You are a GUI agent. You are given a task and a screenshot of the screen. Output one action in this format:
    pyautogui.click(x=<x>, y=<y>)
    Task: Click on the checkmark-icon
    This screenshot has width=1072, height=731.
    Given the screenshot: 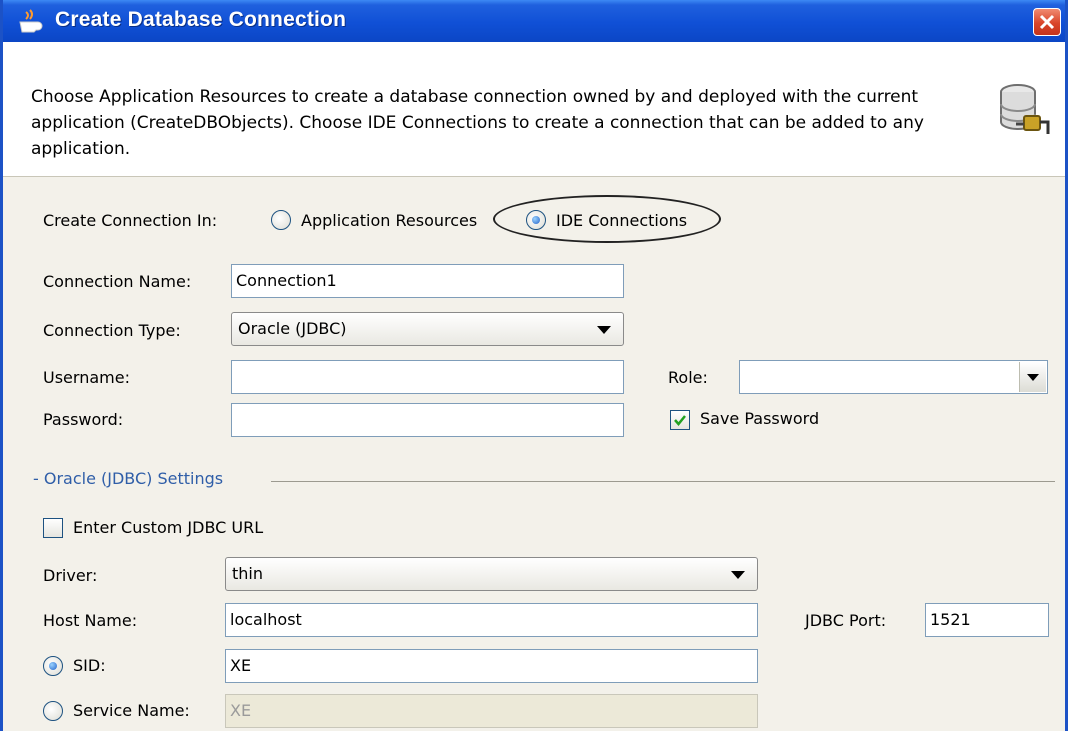 What is the action you would take?
    pyautogui.click(x=680, y=420)
    